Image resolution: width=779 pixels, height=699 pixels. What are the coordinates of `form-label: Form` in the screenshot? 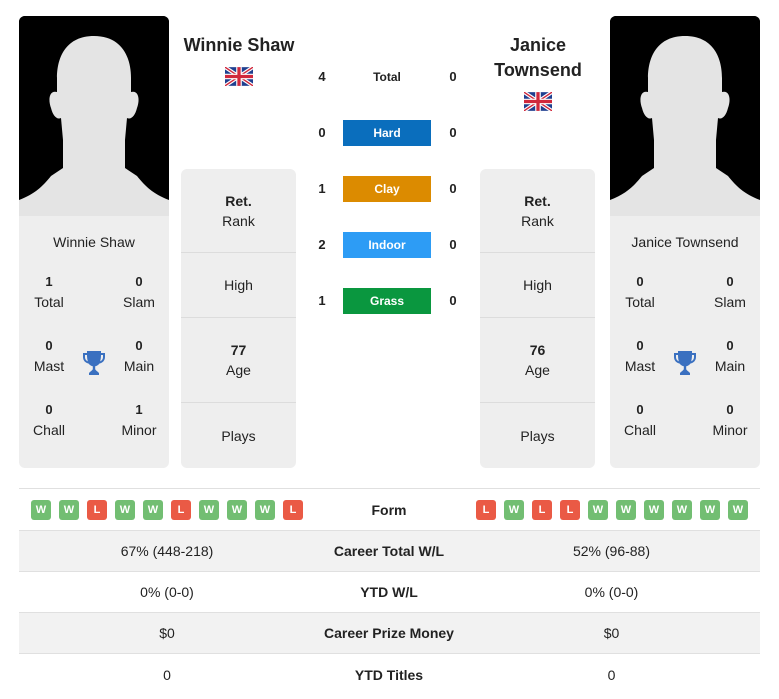 It's located at (389, 509).